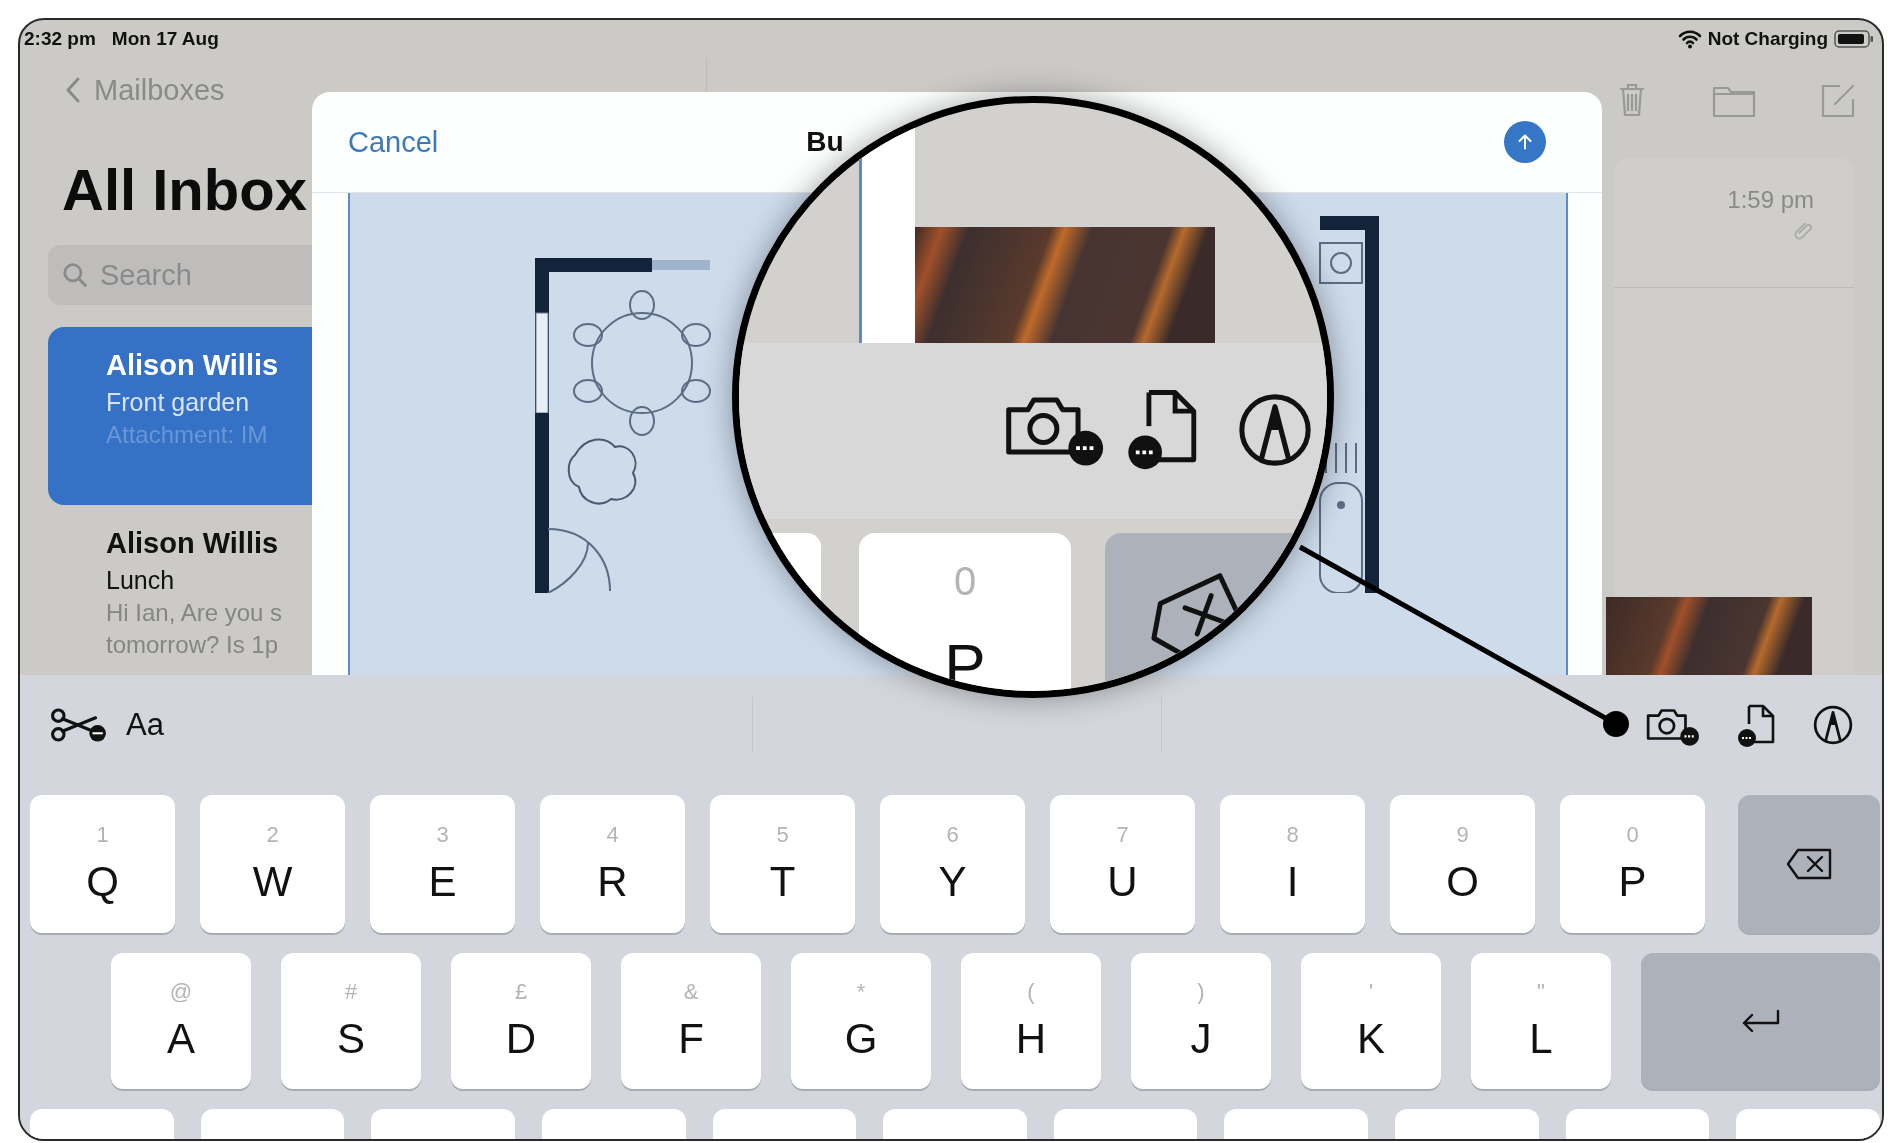  What do you see at coordinates (1770, 200) in the screenshot?
I see `message-time: 1:59 pm` at bounding box center [1770, 200].